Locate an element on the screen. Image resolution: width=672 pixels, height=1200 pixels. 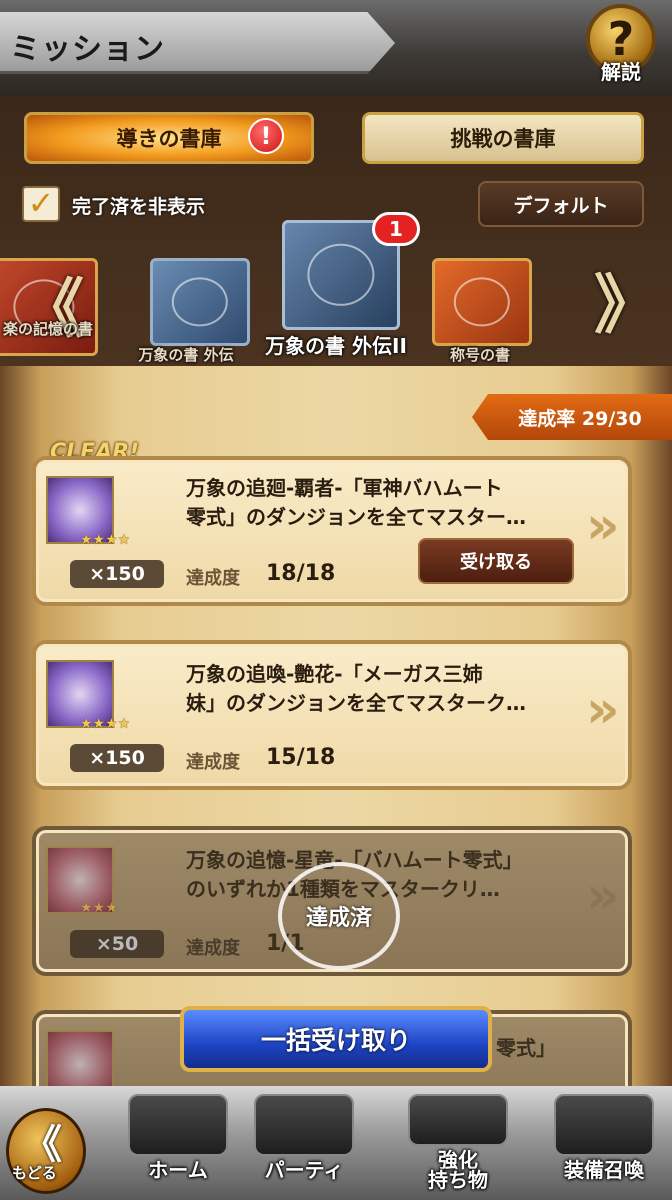
chess-pieces-icon is located at coordinates (304, 1125).